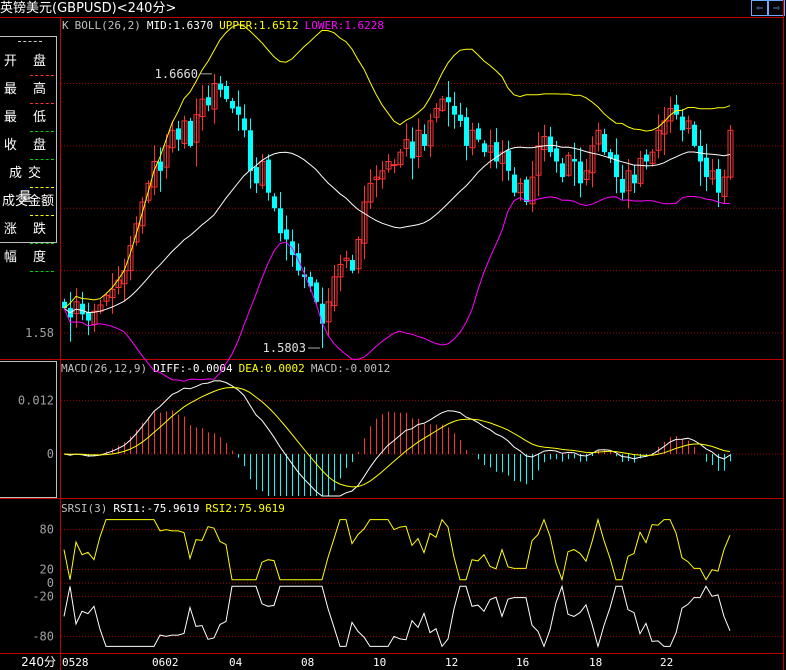  Describe the element at coordinates (522, 662) in the screenshot. I see `x-axis-label: 16` at that location.